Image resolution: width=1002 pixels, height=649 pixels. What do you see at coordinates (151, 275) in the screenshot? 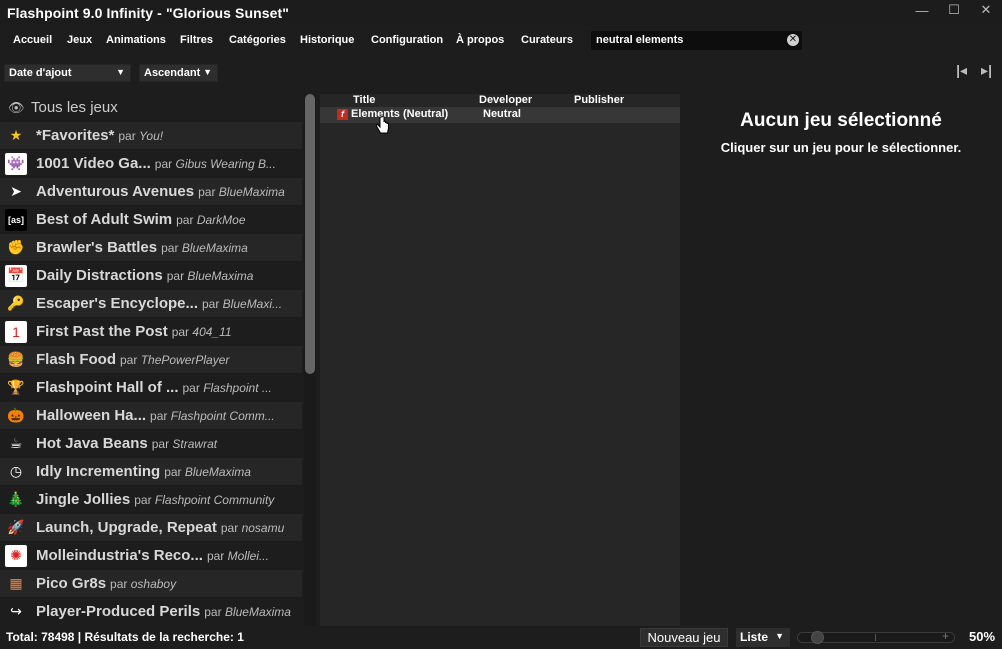
I see `playlist-item: 📅 Daily Distractions par BlueMaxima` at bounding box center [151, 275].